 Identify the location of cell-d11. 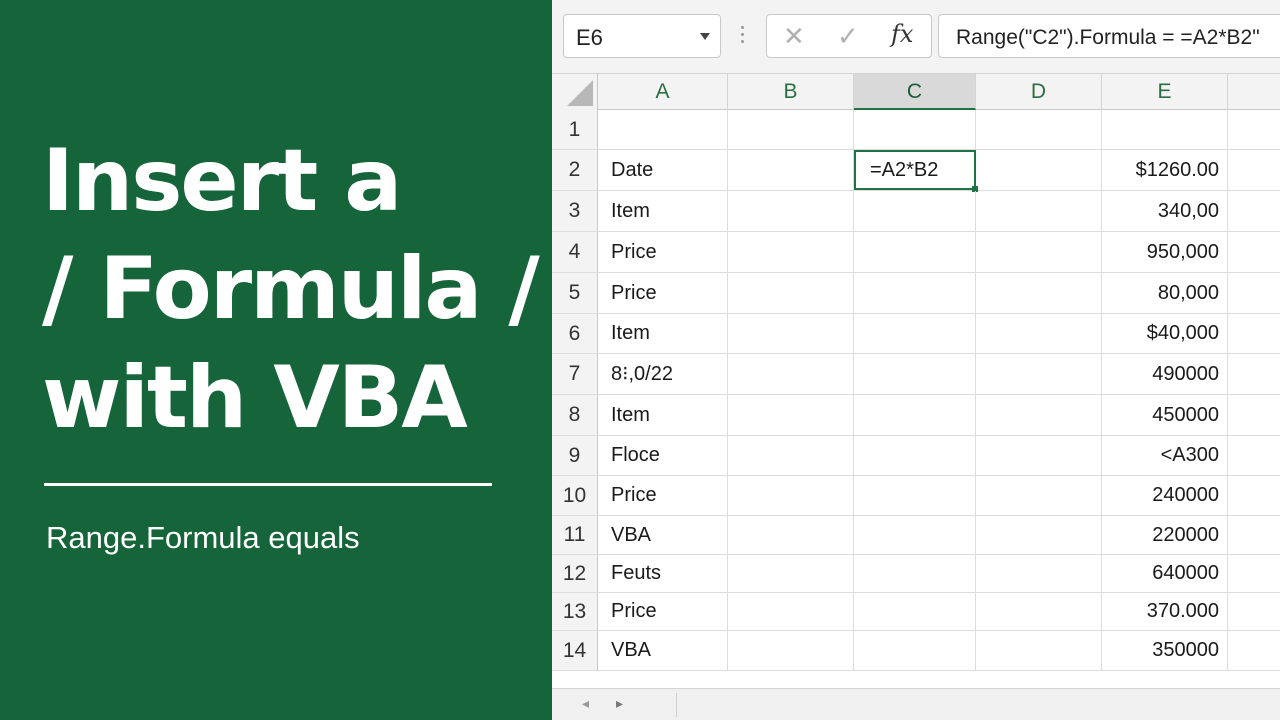
(1039, 535).